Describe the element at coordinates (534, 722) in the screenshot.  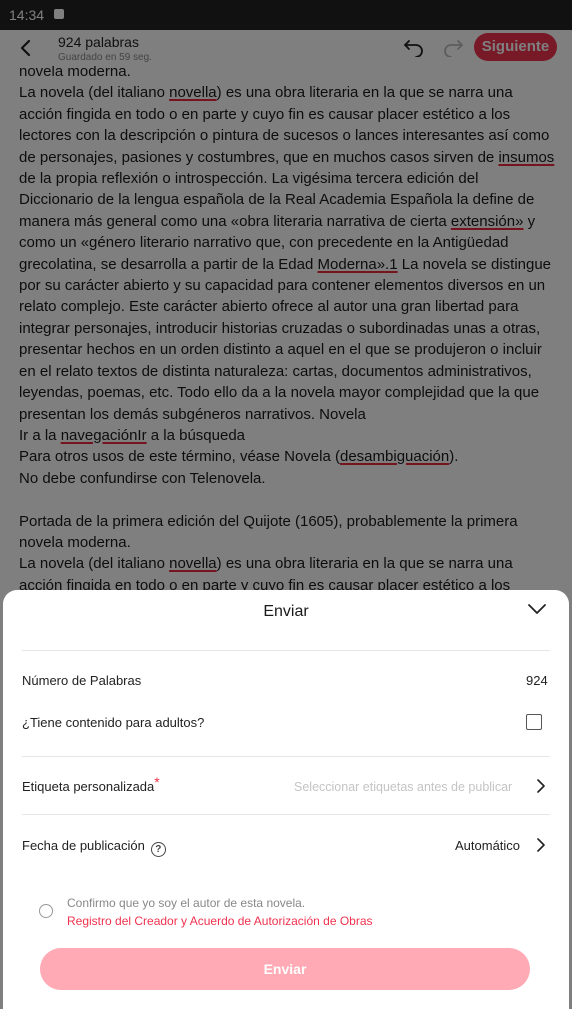
I see `adult-content-checkbox` at that location.